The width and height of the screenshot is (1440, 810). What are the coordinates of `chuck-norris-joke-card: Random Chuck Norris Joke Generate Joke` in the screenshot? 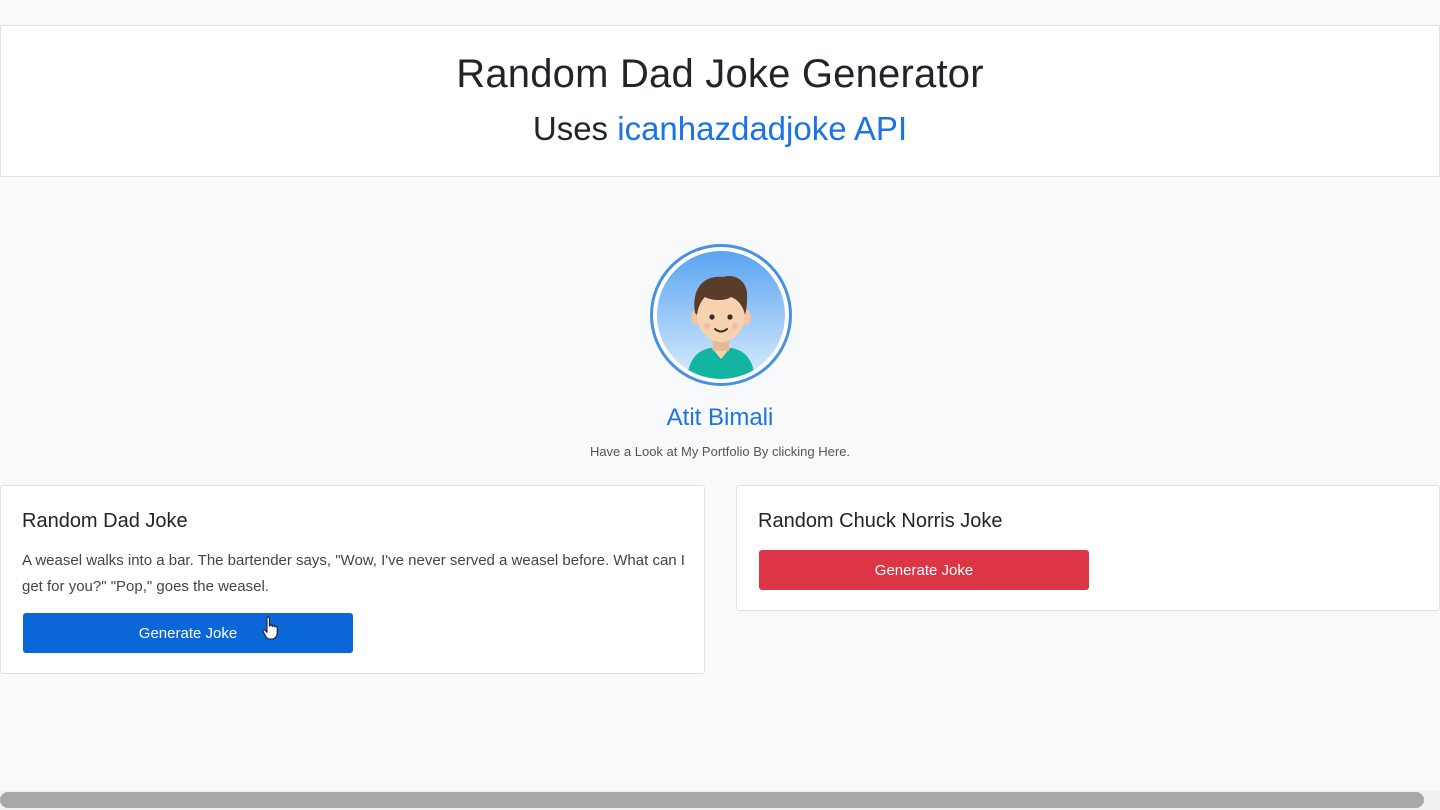 It's located at (1088, 548).